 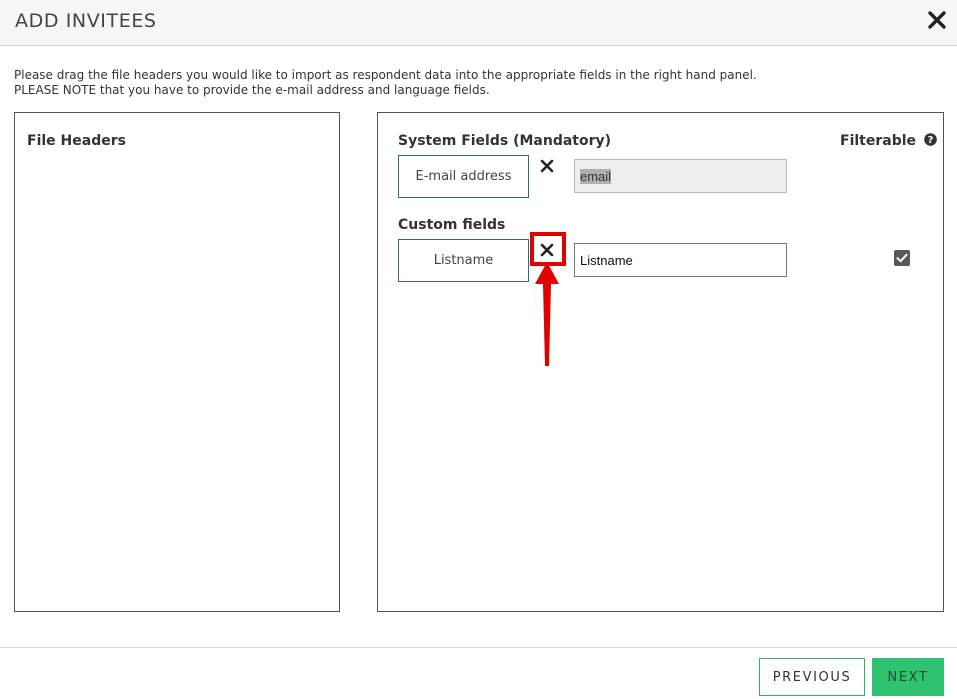 What do you see at coordinates (505, 141) in the screenshot?
I see `system-fields-heading: System Fields (Mandatory)` at bounding box center [505, 141].